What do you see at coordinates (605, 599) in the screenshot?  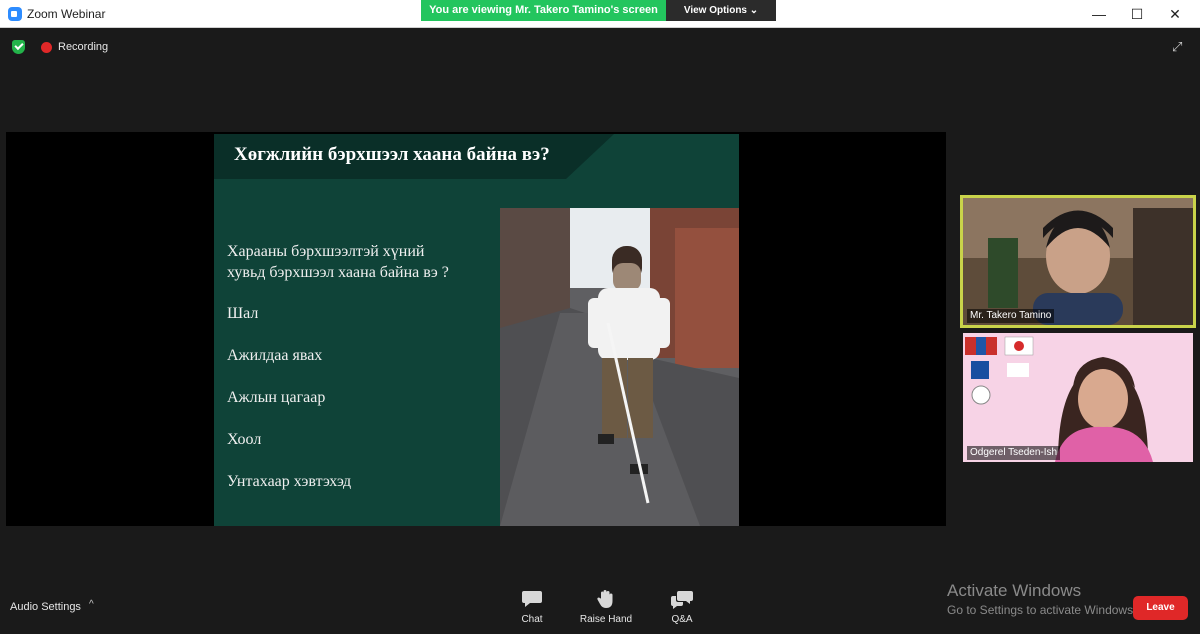 I see `hand-icon` at bounding box center [605, 599].